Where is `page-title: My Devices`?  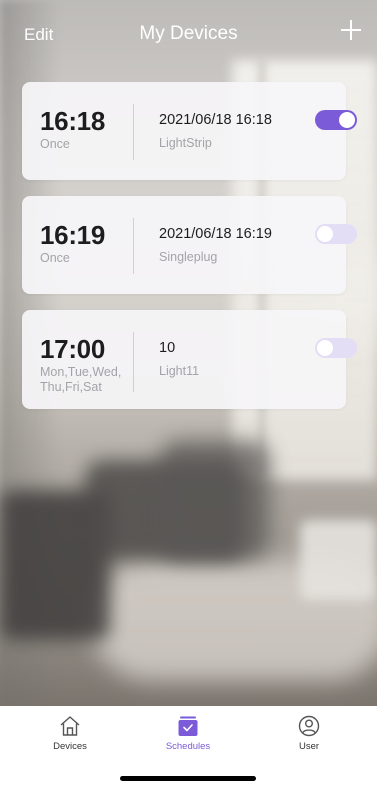
page-title: My Devices is located at coordinates (188, 33).